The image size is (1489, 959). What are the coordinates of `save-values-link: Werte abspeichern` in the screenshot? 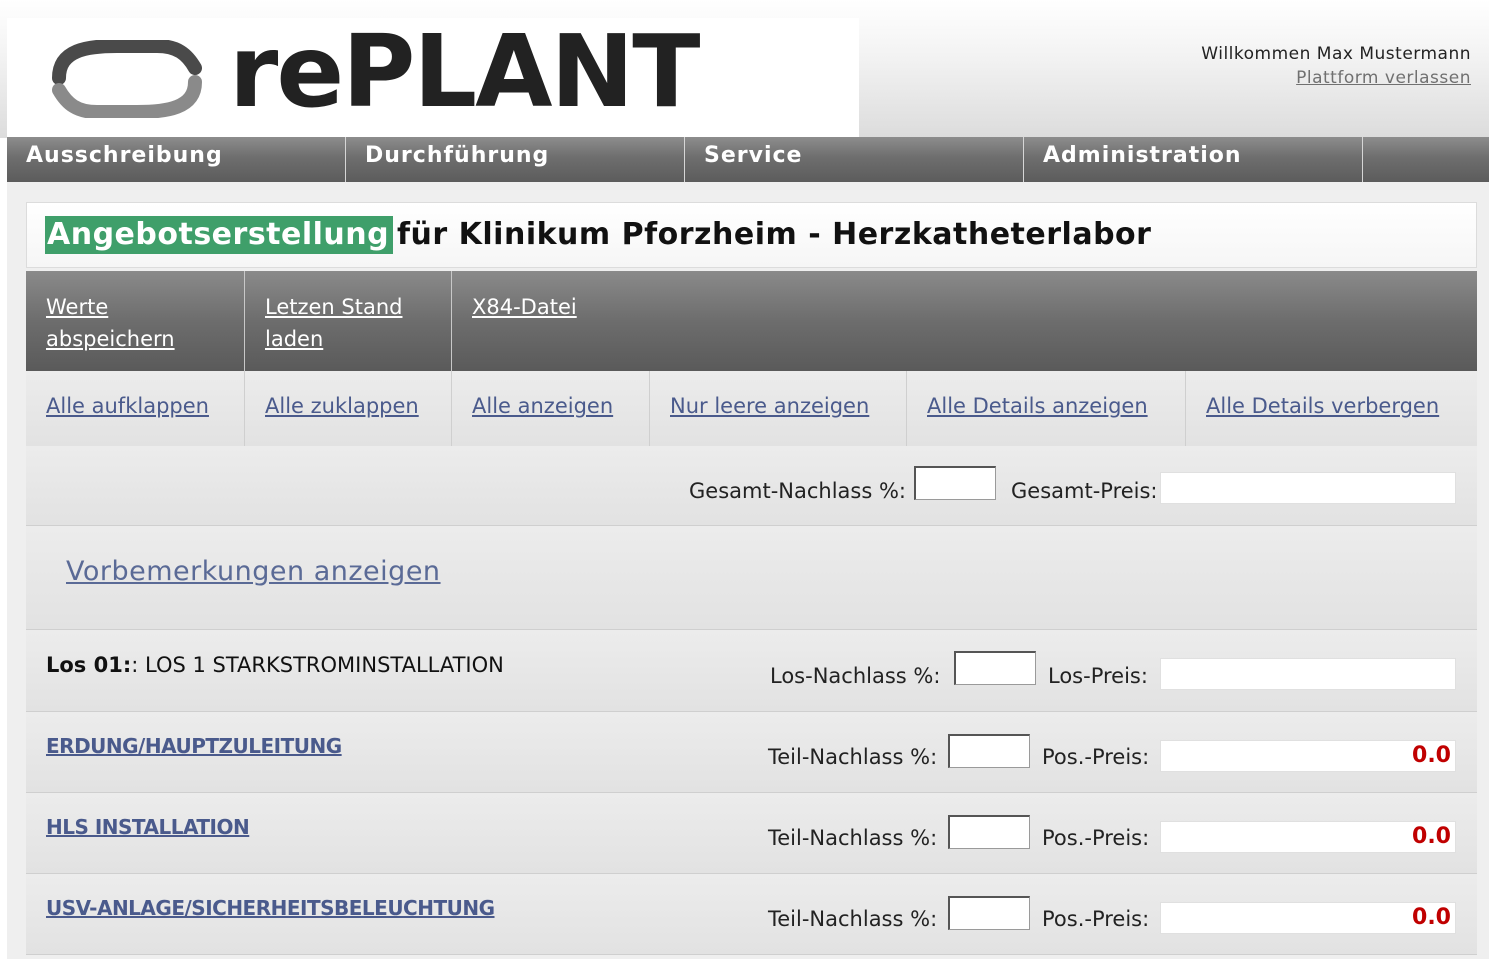 It's located at (121, 323).